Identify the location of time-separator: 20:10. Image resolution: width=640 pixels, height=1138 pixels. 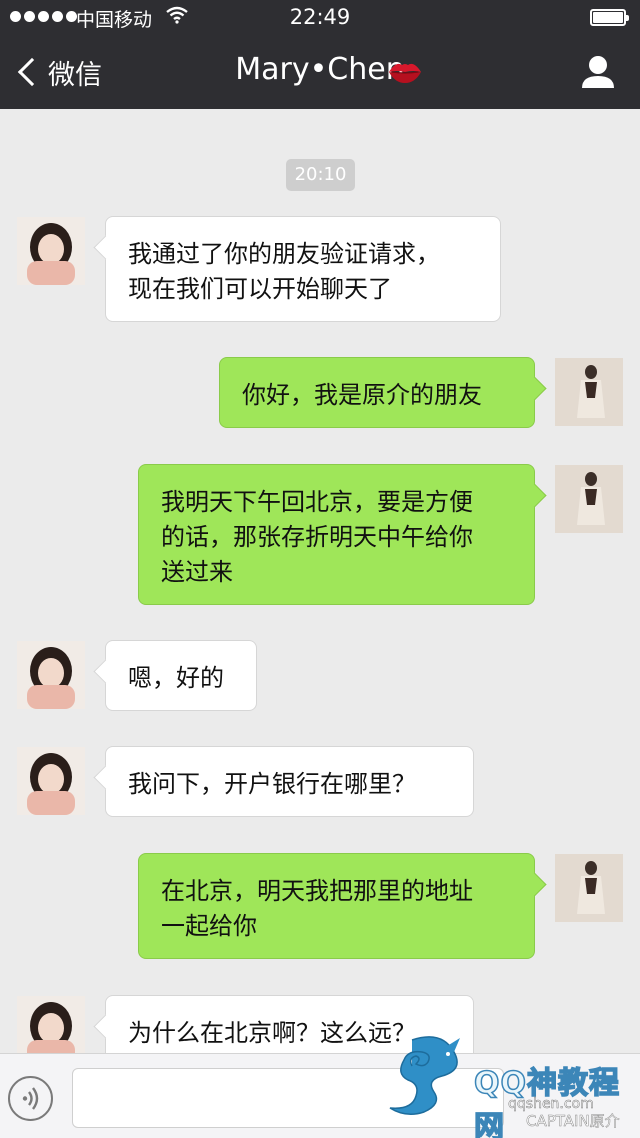
(320, 175).